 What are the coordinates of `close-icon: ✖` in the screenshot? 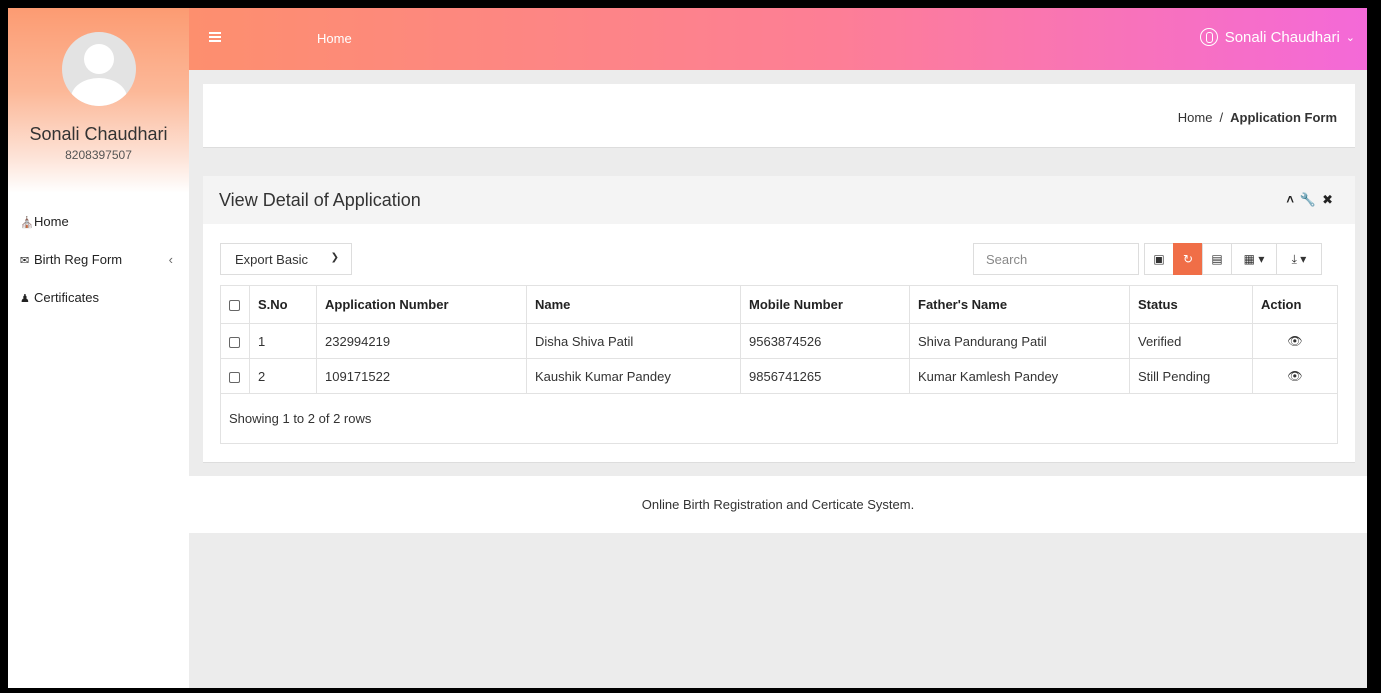 It's located at (1330, 199).